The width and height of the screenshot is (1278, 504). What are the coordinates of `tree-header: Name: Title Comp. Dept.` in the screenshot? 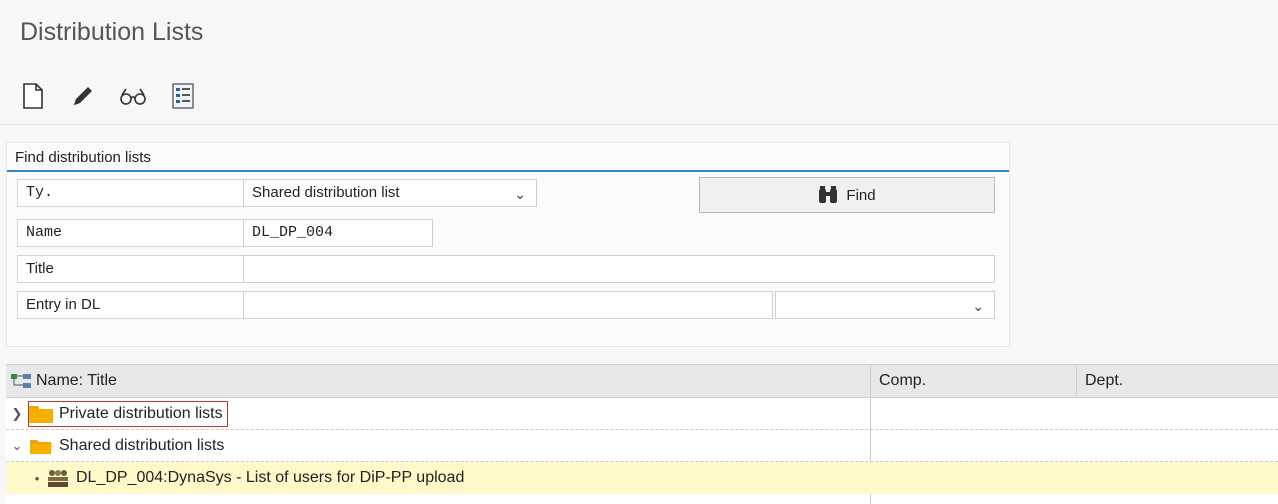 It's located at (642, 381).